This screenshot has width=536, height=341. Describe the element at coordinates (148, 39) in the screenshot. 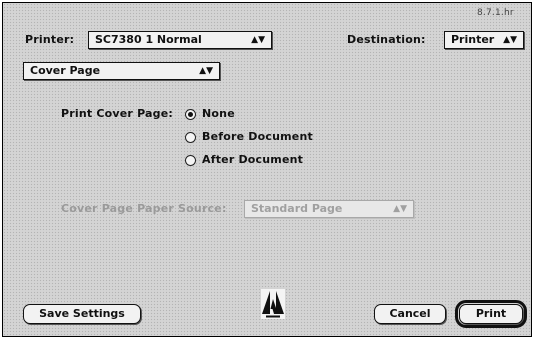

I see `printer-popup-value: SC7380 1 Normal` at that location.